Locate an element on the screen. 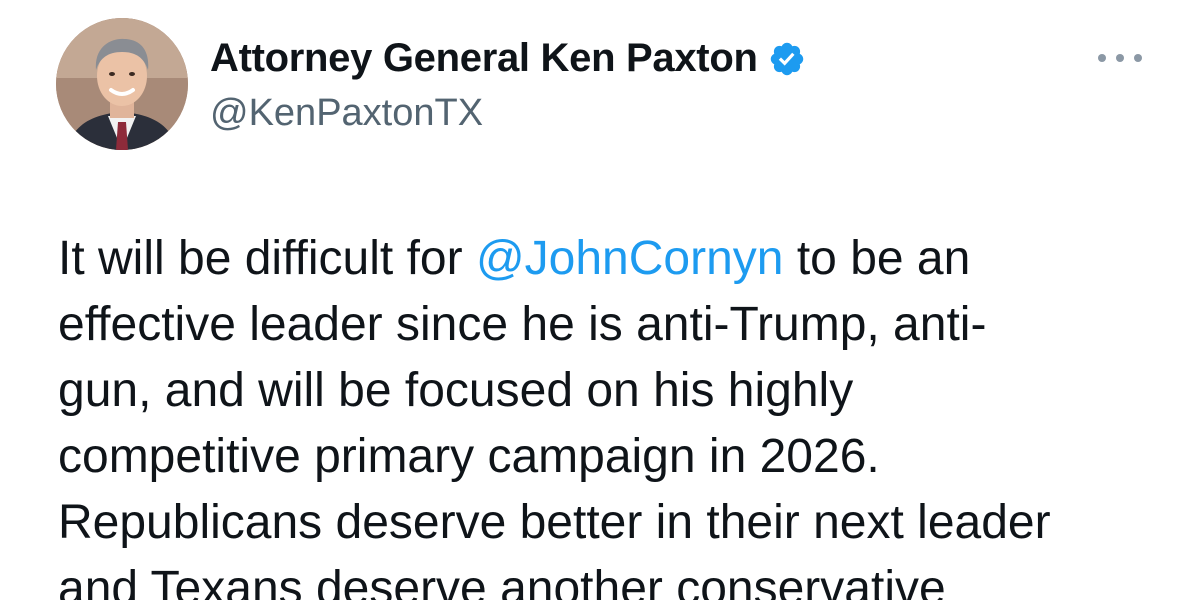 The height and width of the screenshot is (600, 1200). author-display-name: Attorney General Ken Paxton is located at coordinates (484, 58).